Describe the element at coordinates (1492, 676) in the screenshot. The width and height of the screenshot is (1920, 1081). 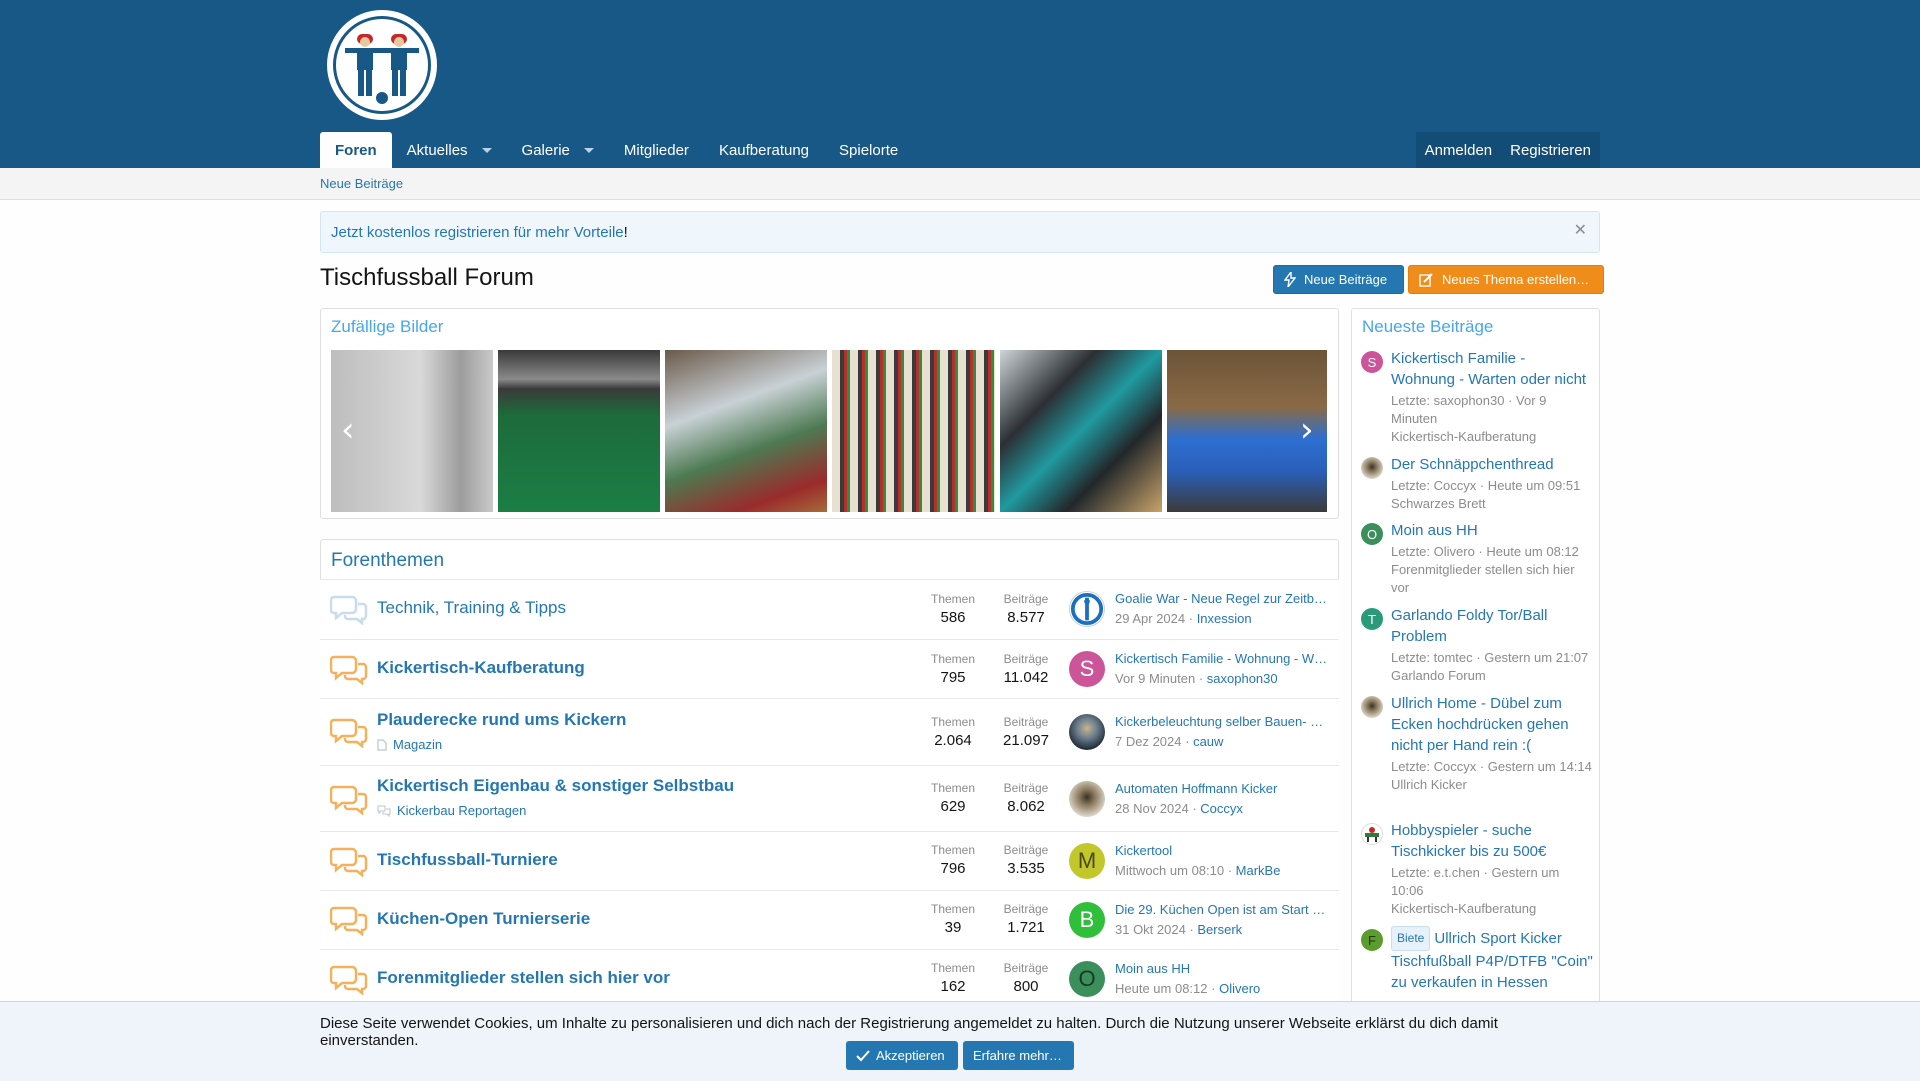
I see `latest-post-forum: Garlando Forum` at that location.